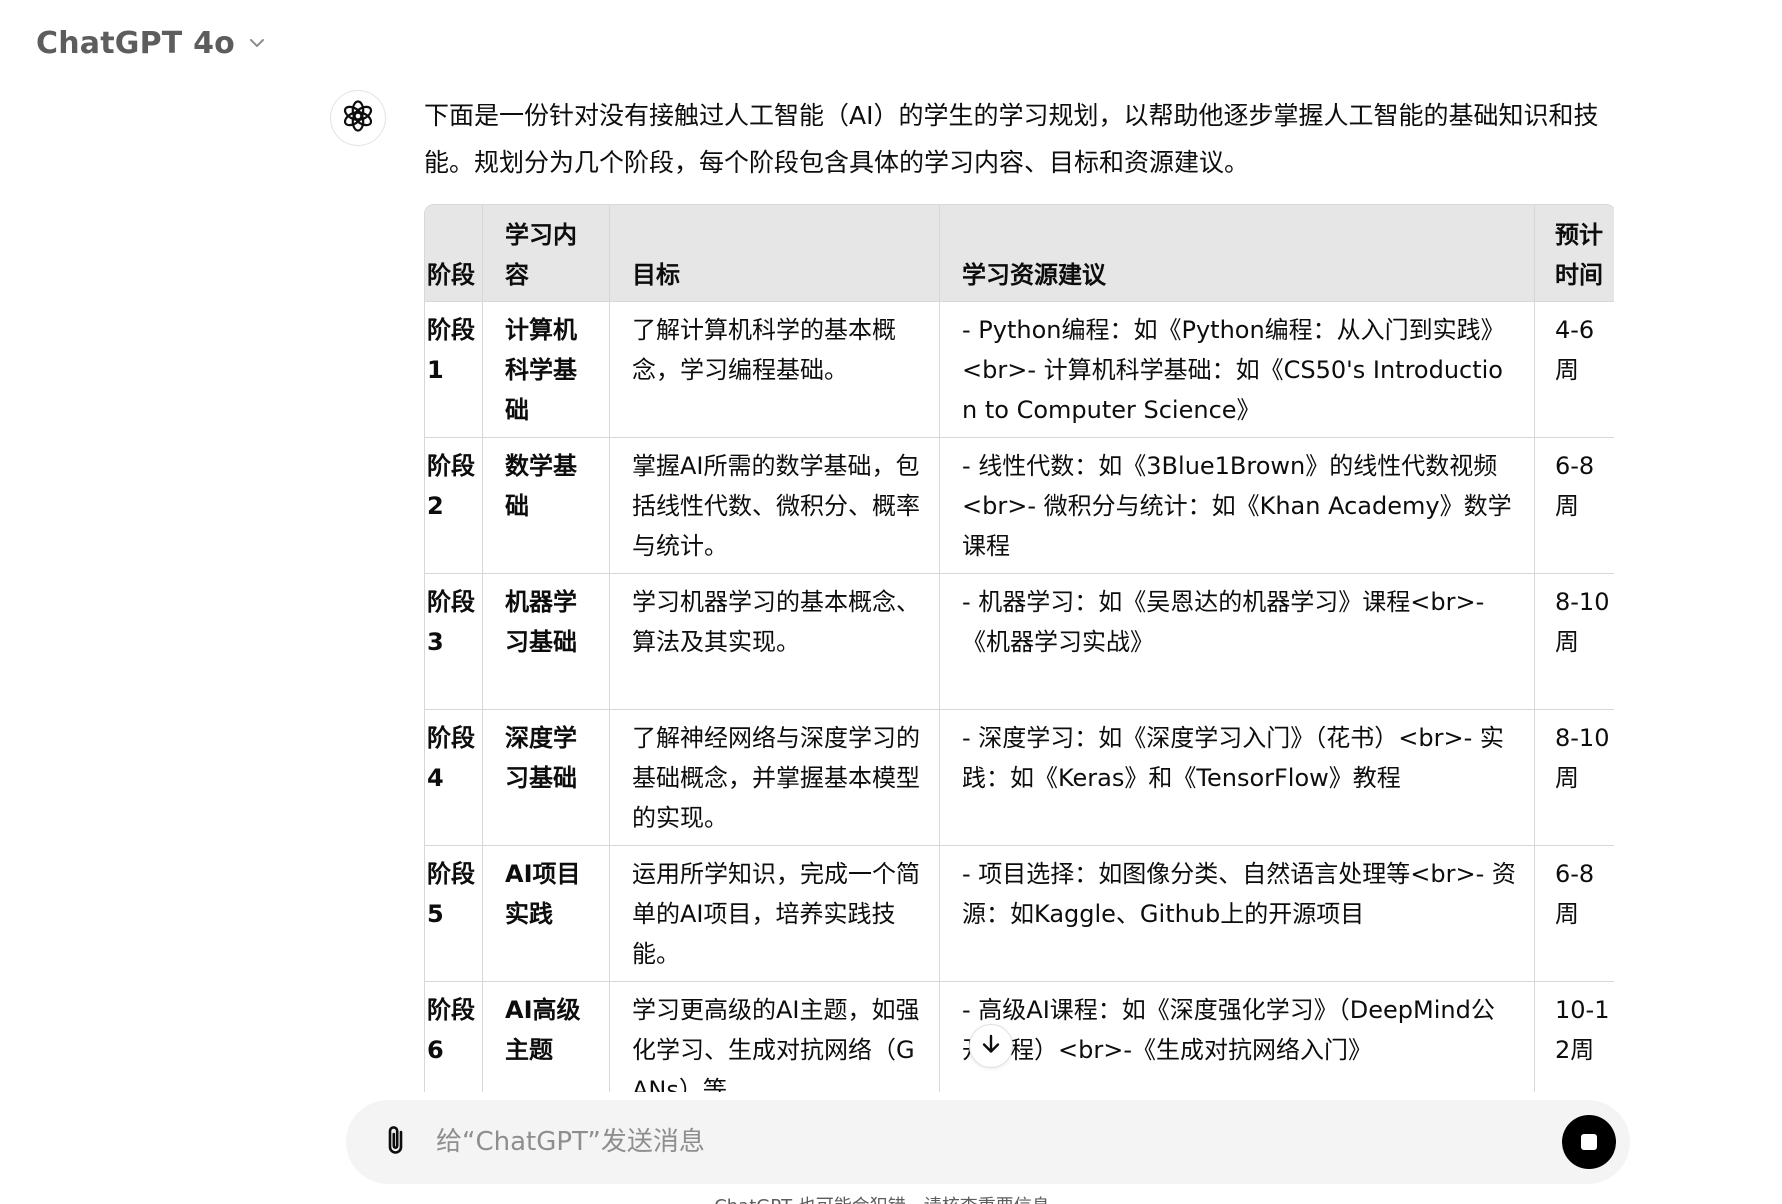  I want to click on paperclip-icon, so click(396, 1142).